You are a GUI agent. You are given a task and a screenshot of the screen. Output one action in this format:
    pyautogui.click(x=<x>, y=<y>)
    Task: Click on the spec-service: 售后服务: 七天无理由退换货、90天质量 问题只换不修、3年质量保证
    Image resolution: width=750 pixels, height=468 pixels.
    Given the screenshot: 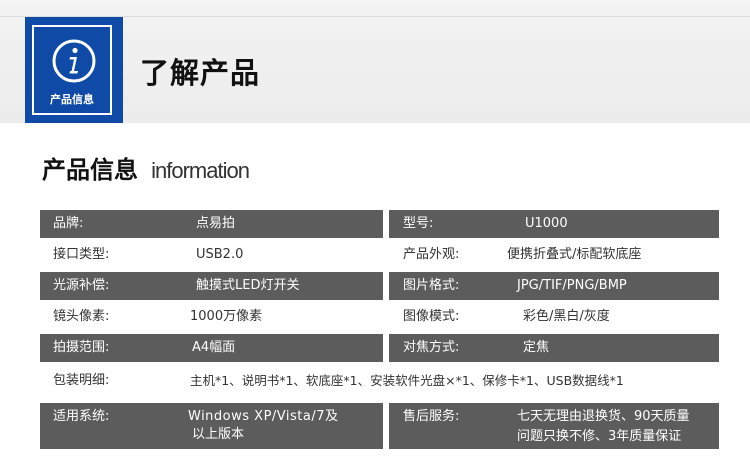 What is the action you would take?
    pyautogui.click(x=554, y=426)
    